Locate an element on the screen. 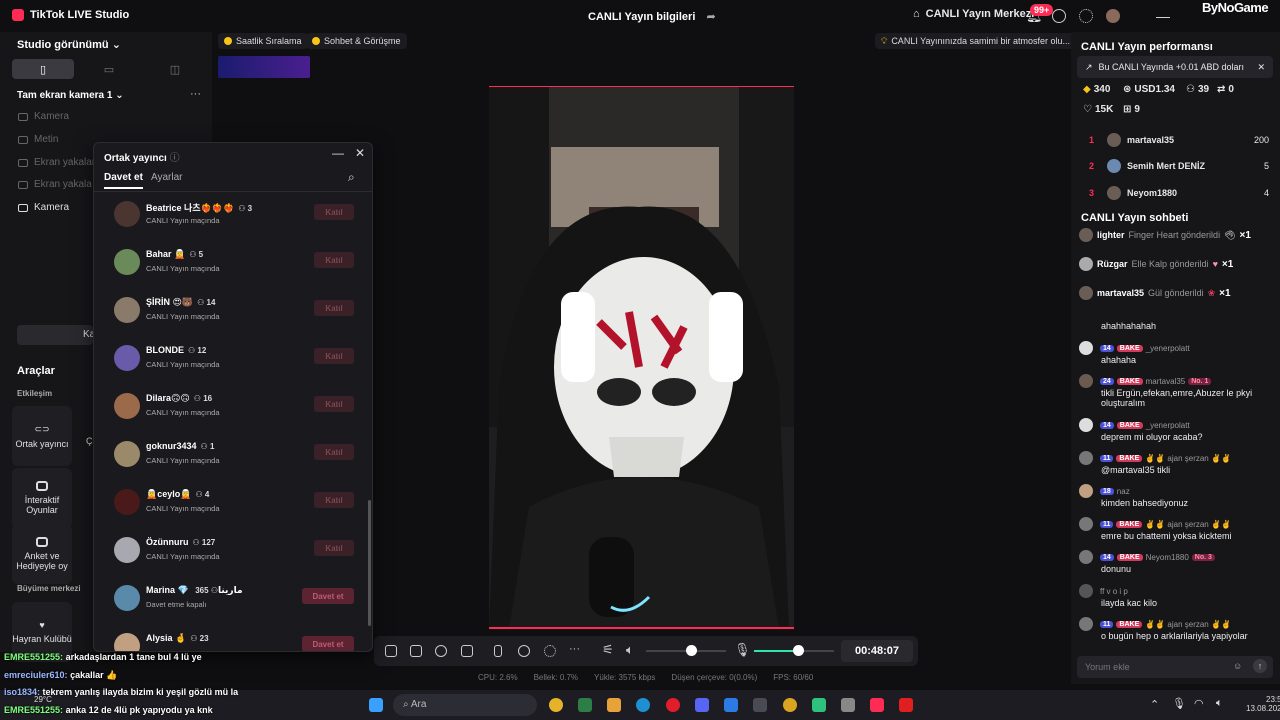 The height and width of the screenshot is (720, 1280). volume-icon: 🔈︎ is located at coordinates (1219, 703).